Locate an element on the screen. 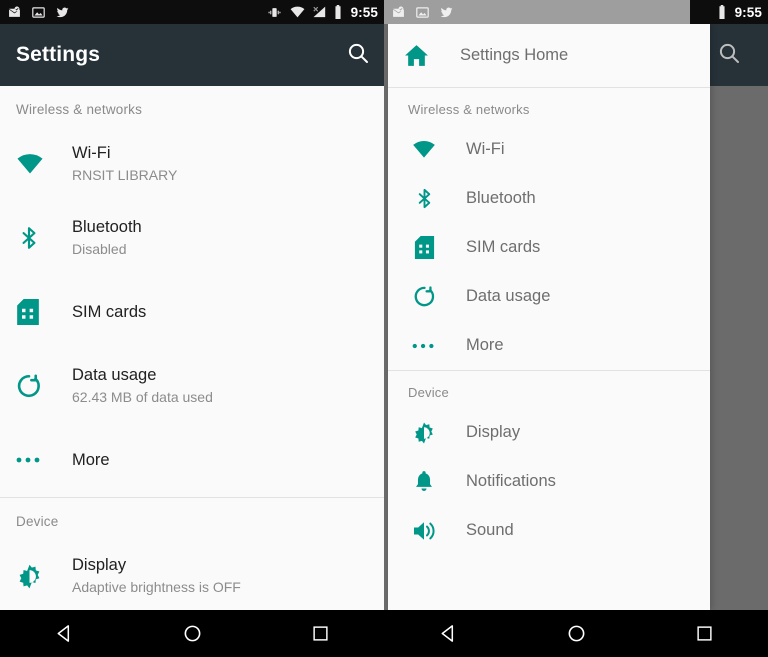 The image size is (768, 657). drawer-item-label: Wi-Fi is located at coordinates (485, 149).